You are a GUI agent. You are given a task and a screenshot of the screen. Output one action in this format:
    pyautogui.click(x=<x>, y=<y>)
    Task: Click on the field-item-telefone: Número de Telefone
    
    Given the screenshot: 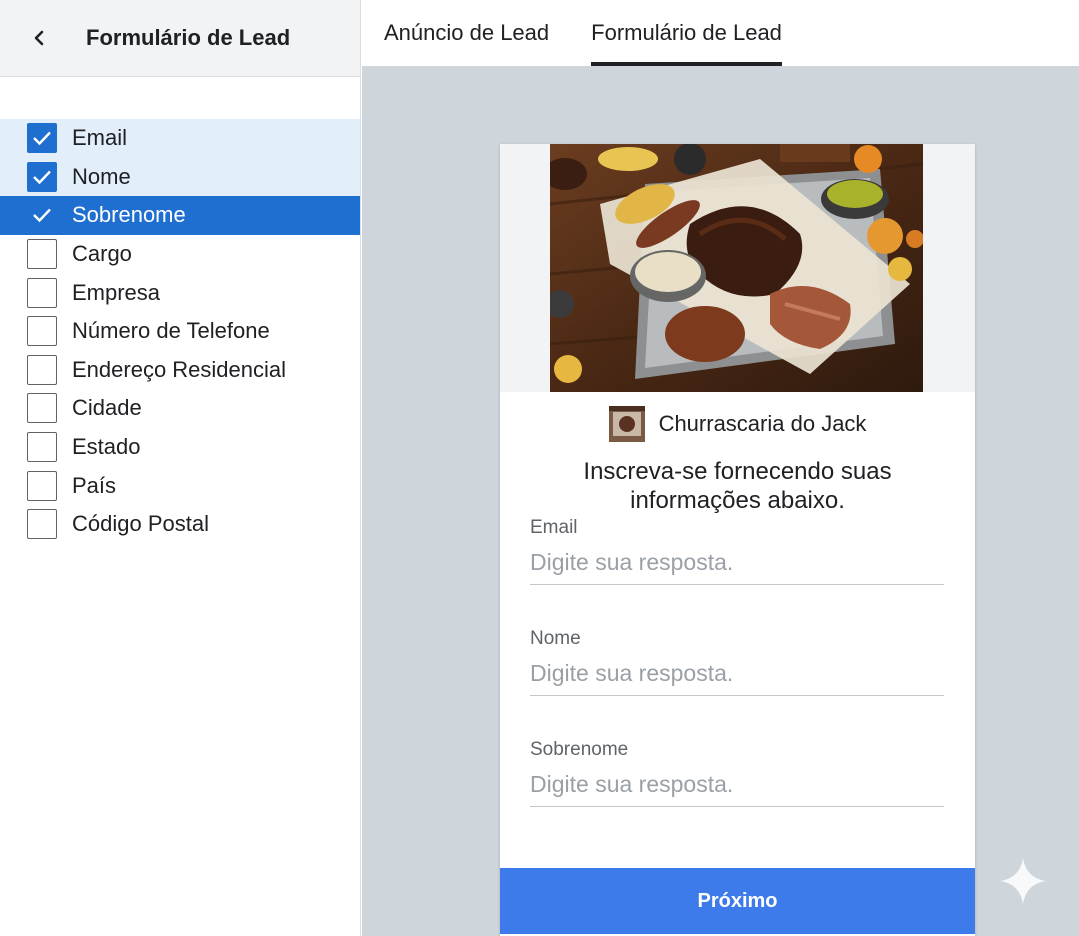 What is the action you would take?
    pyautogui.click(x=180, y=331)
    